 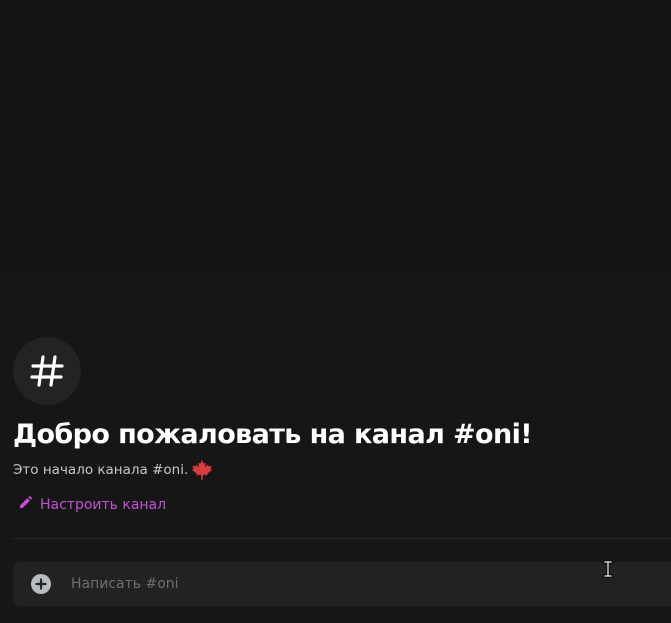 What do you see at coordinates (47, 371) in the screenshot?
I see `hashtag-icon` at bounding box center [47, 371].